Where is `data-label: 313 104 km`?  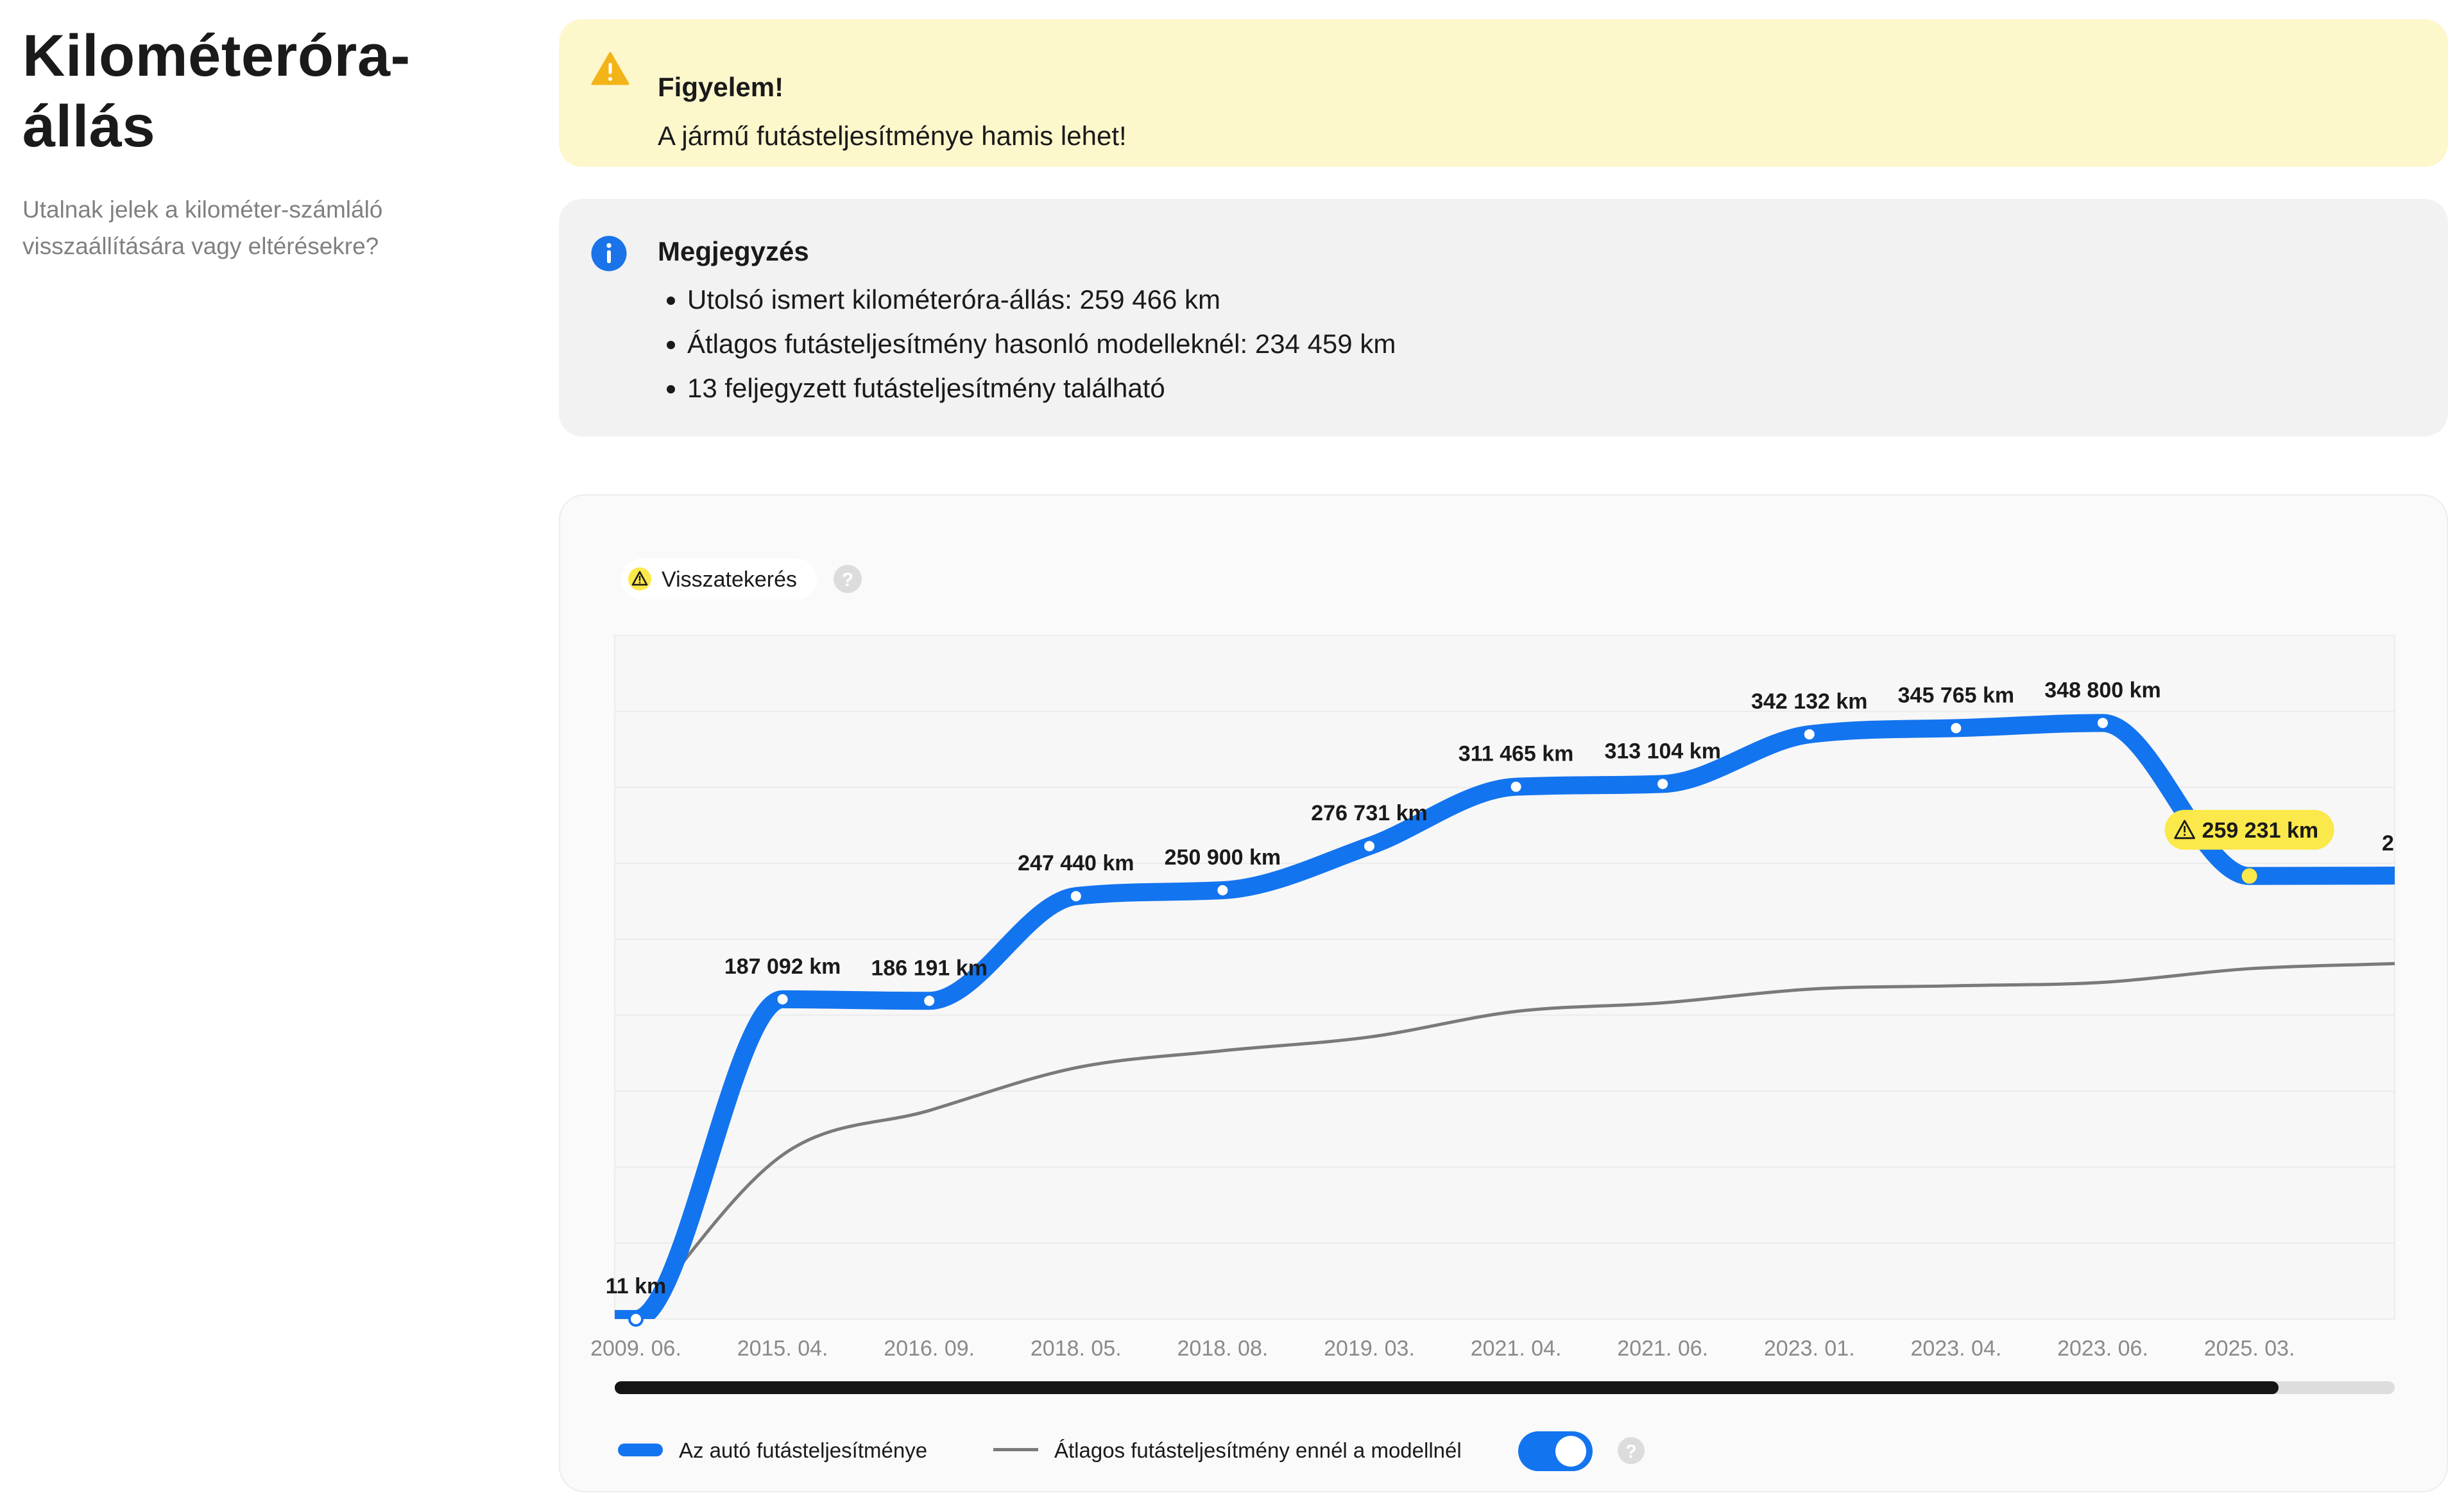 data-label: 313 104 km is located at coordinates (1663, 751).